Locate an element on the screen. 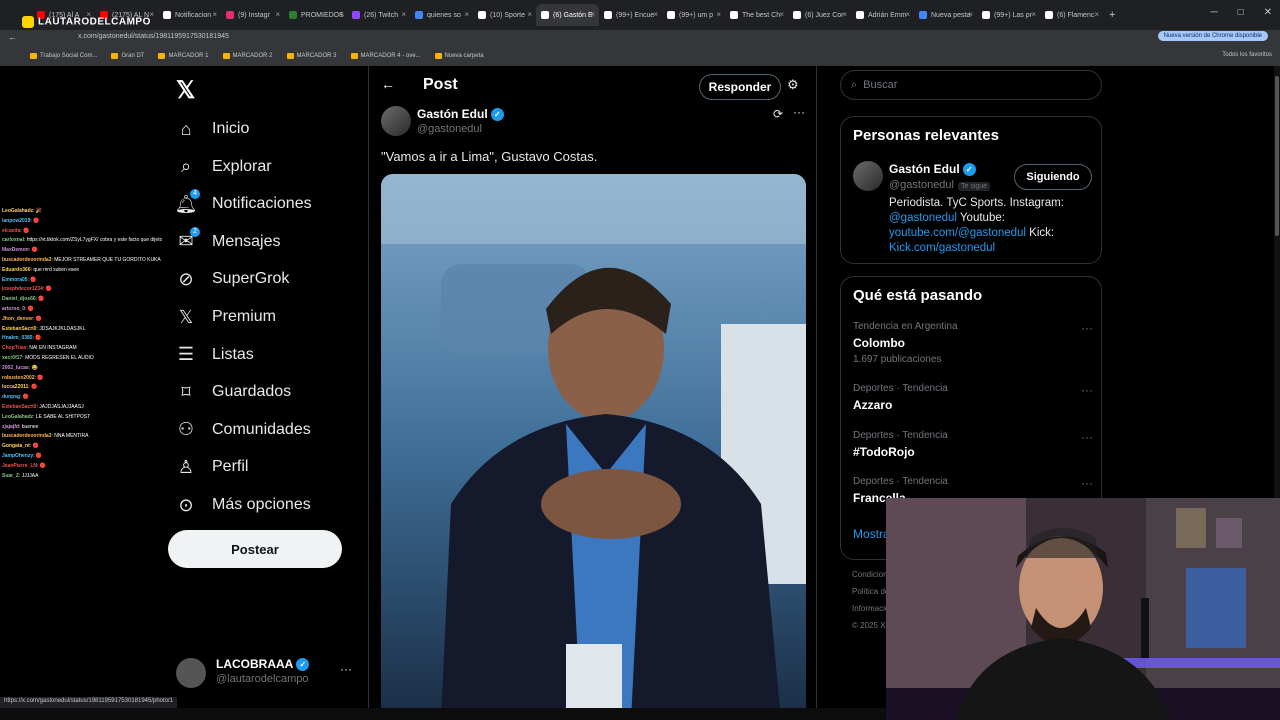  sidebar-item-notificaciones: 🔔︎ 4 Notificaciones is located at coordinates (243, 201).